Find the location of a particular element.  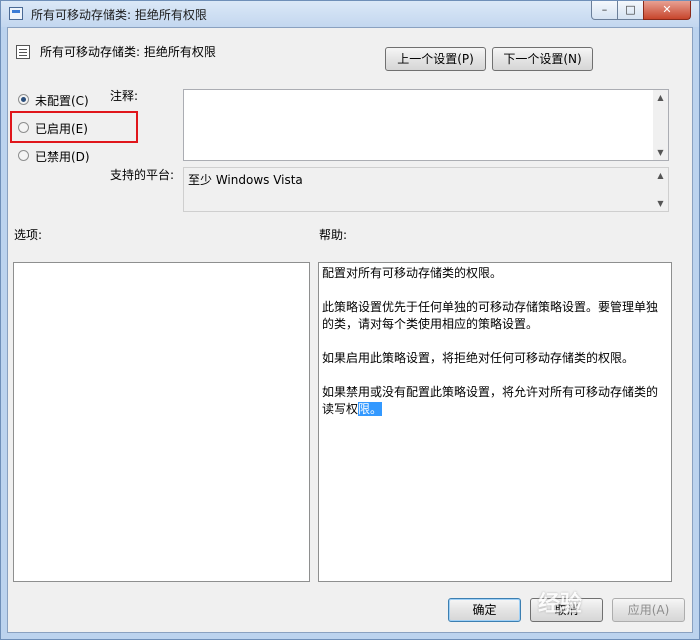

platform-value: 至少 Windows Vista is located at coordinates (245, 180).